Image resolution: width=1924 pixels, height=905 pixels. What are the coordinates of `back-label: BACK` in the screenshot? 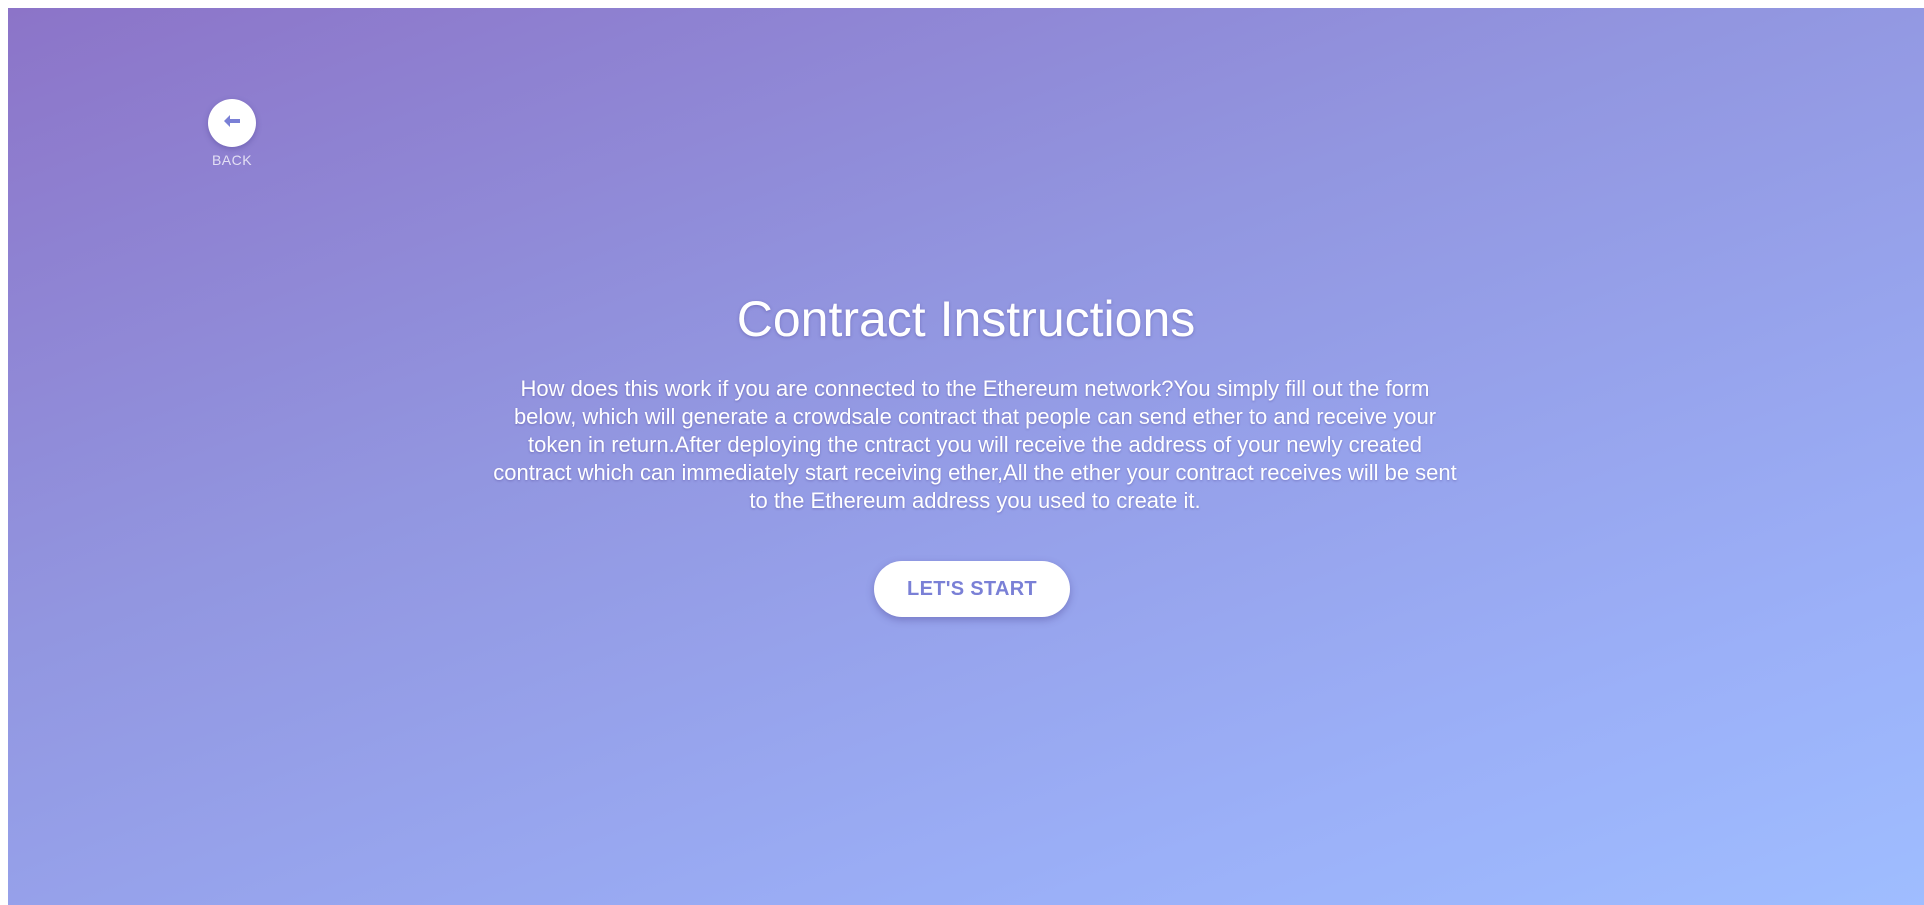 It's located at (232, 160).